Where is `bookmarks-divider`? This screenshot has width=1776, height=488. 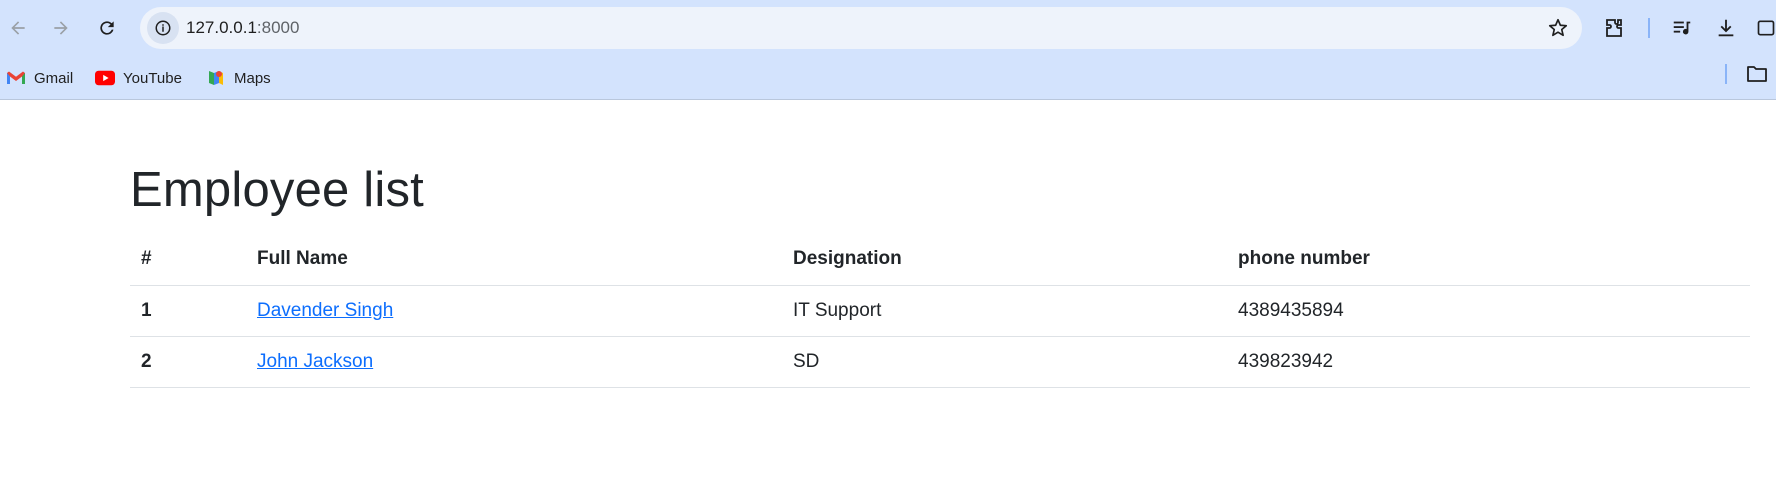 bookmarks-divider is located at coordinates (1726, 74).